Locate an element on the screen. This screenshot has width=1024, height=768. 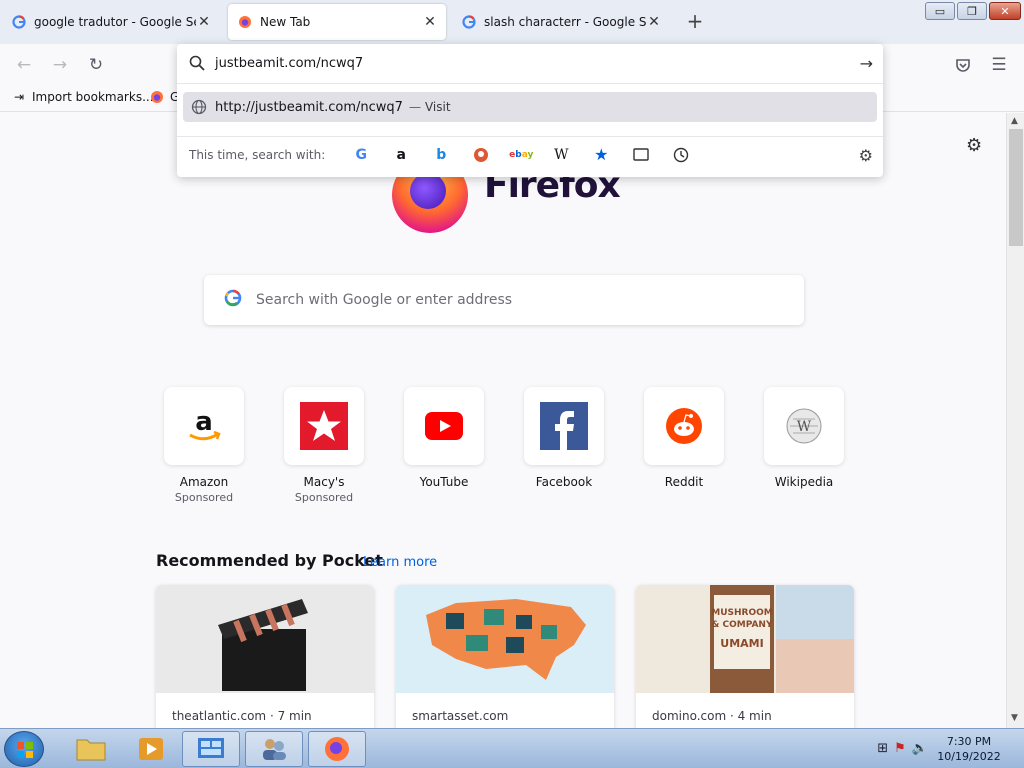
svg-text: MUSHROOM is located at coordinates (742, 613).